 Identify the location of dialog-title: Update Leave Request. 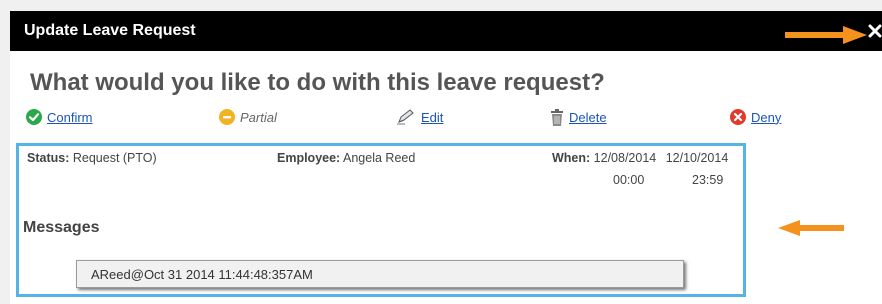
(110, 30).